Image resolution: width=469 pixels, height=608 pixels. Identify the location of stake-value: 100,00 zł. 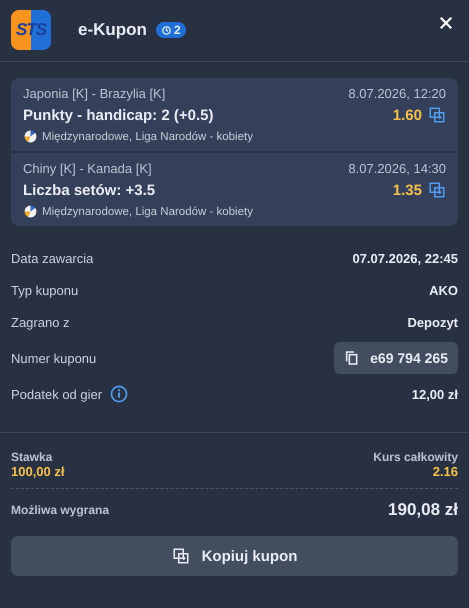
(37, 471).